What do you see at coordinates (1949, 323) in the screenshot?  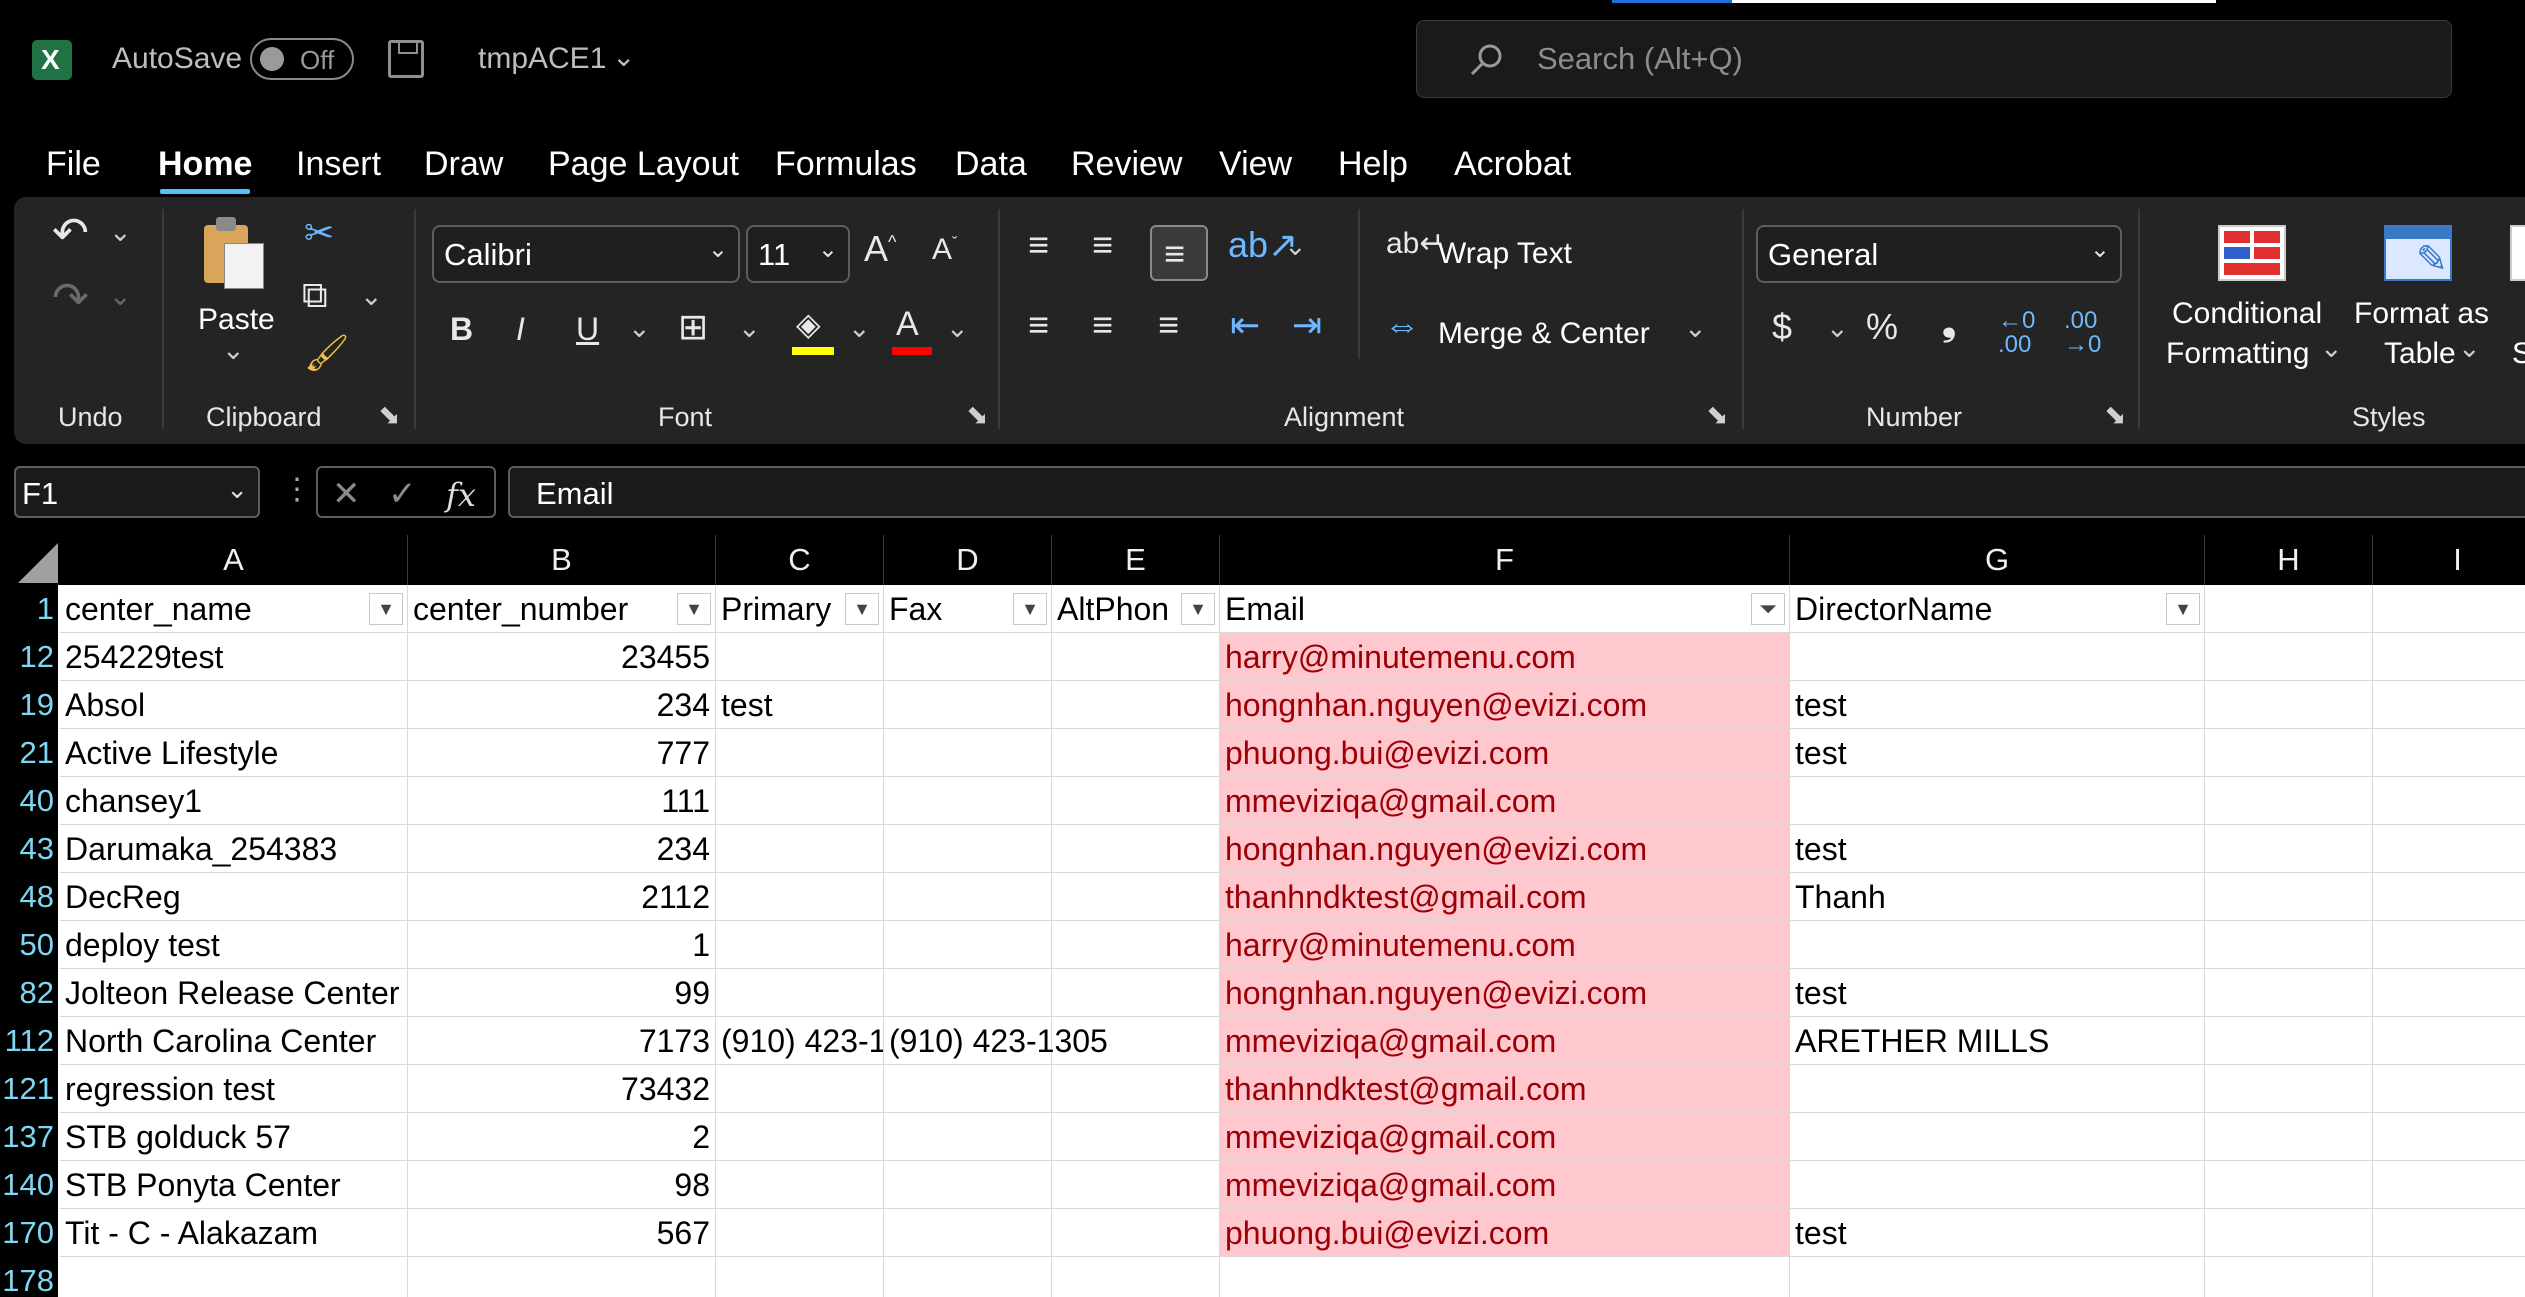 I see `comma-style-icon: ❟` at bounding box center [1949, 323].